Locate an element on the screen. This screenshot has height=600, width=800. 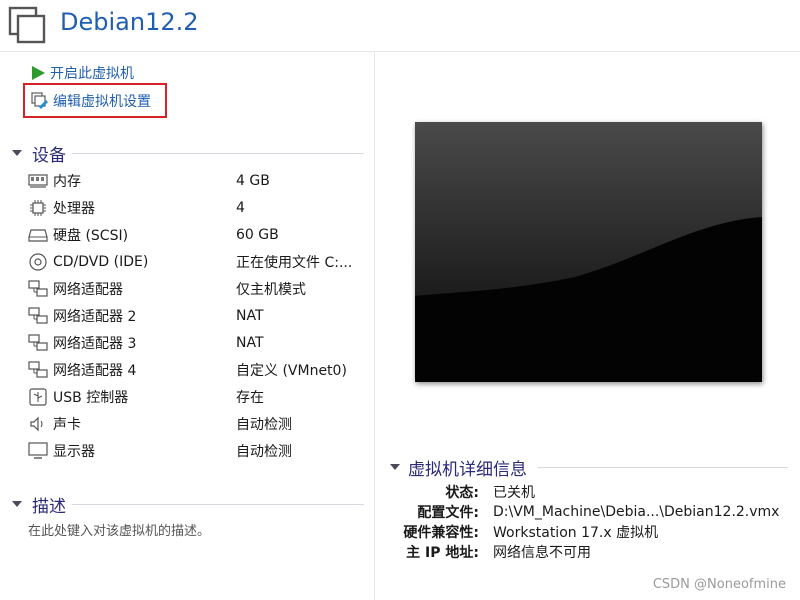
device-name: 硬盘 (SCSI) is located at coordinates (91, 235).